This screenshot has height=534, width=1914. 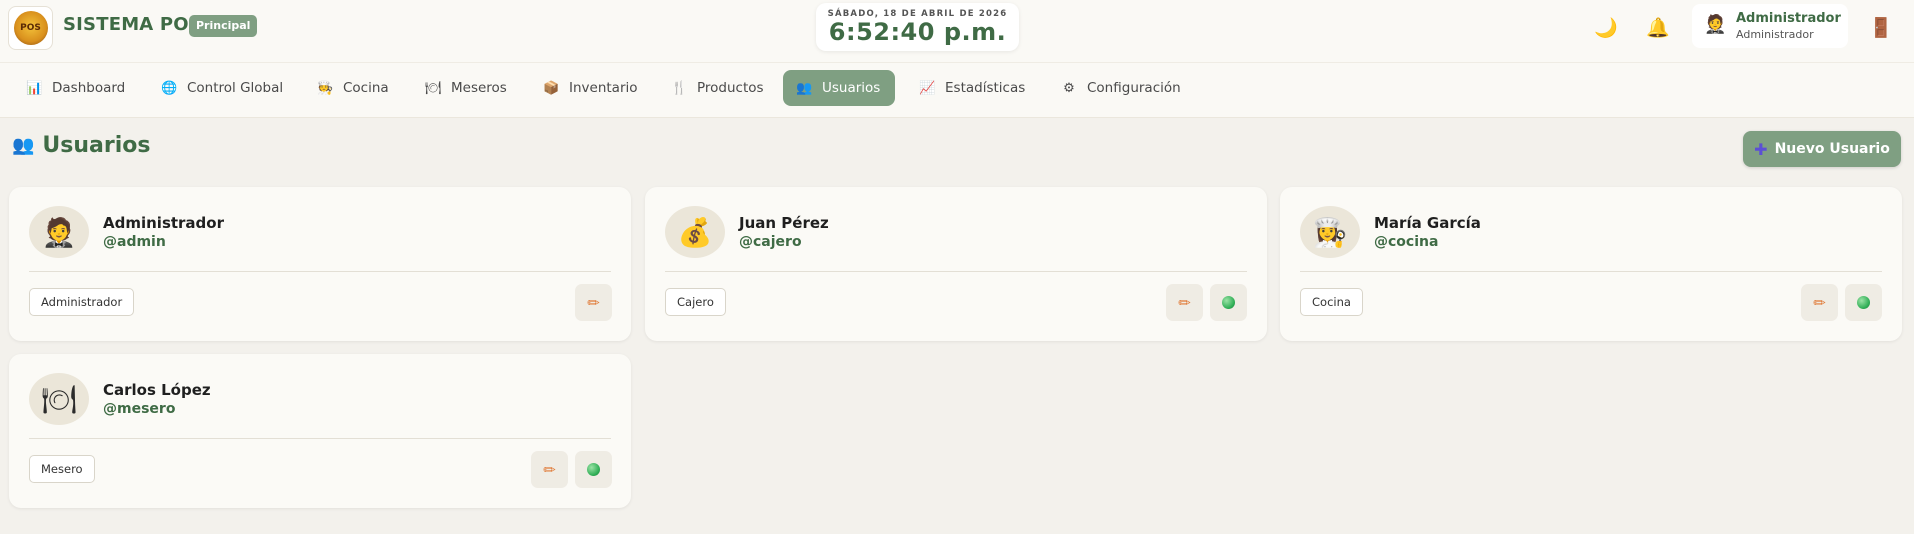 I want to click on nav-inventario: 📦 Inventario, so click(x=590, y=88).